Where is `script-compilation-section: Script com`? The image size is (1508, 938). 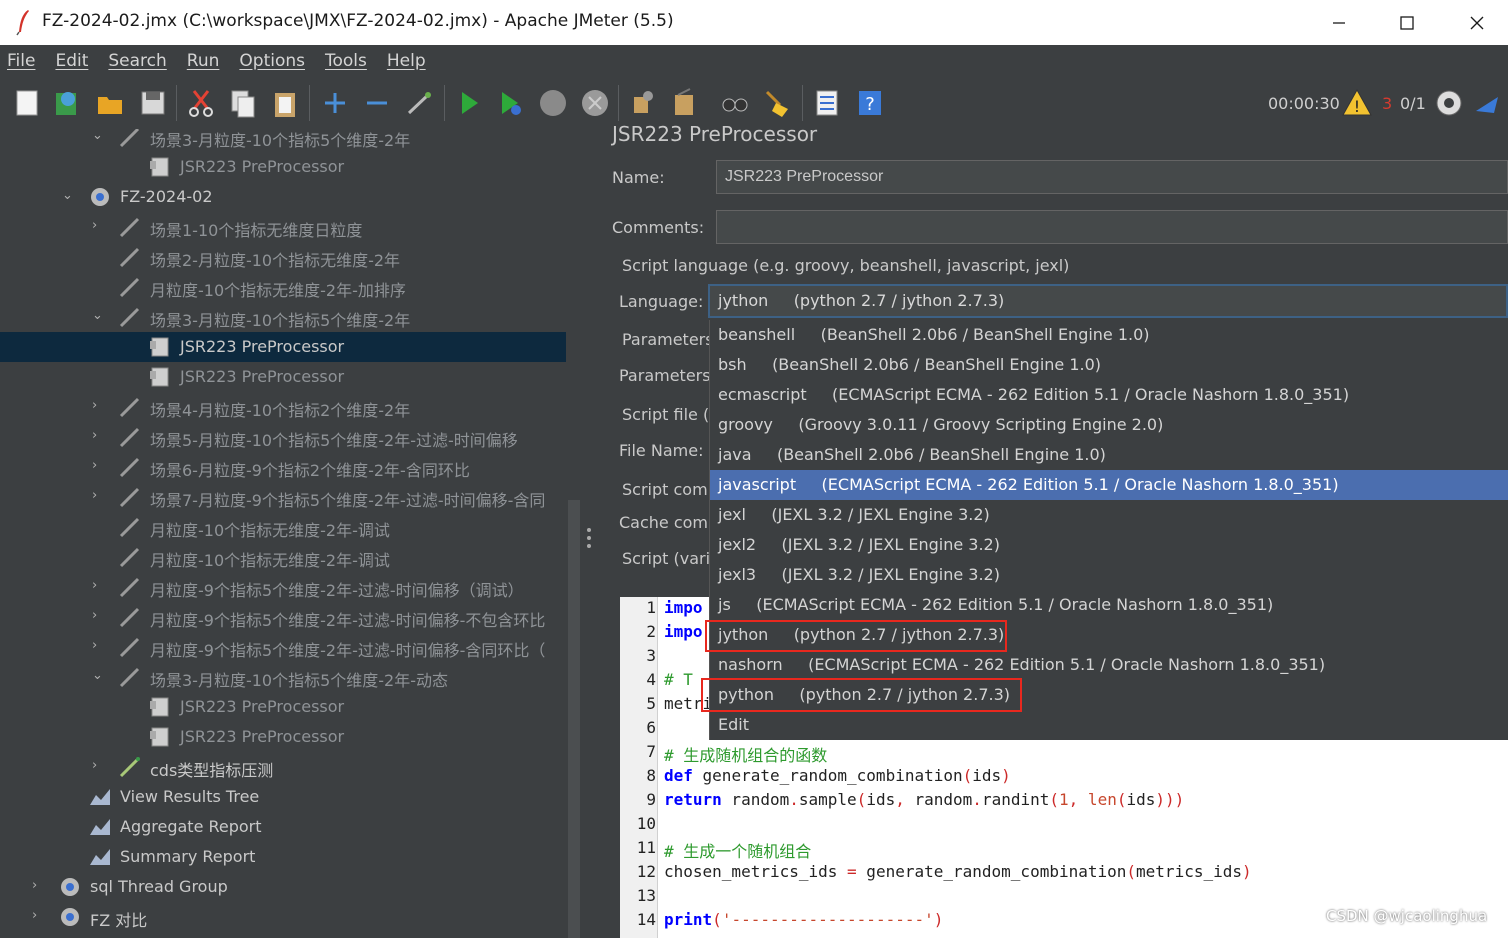 script-compilation-section: Script com is located at coordinates (665, 489).